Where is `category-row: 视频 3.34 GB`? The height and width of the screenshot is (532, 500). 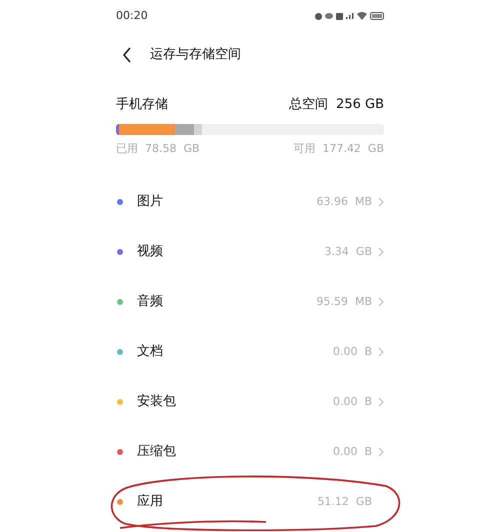 category-row: 视频 3.34 GB is located at coordinates (250, 252).